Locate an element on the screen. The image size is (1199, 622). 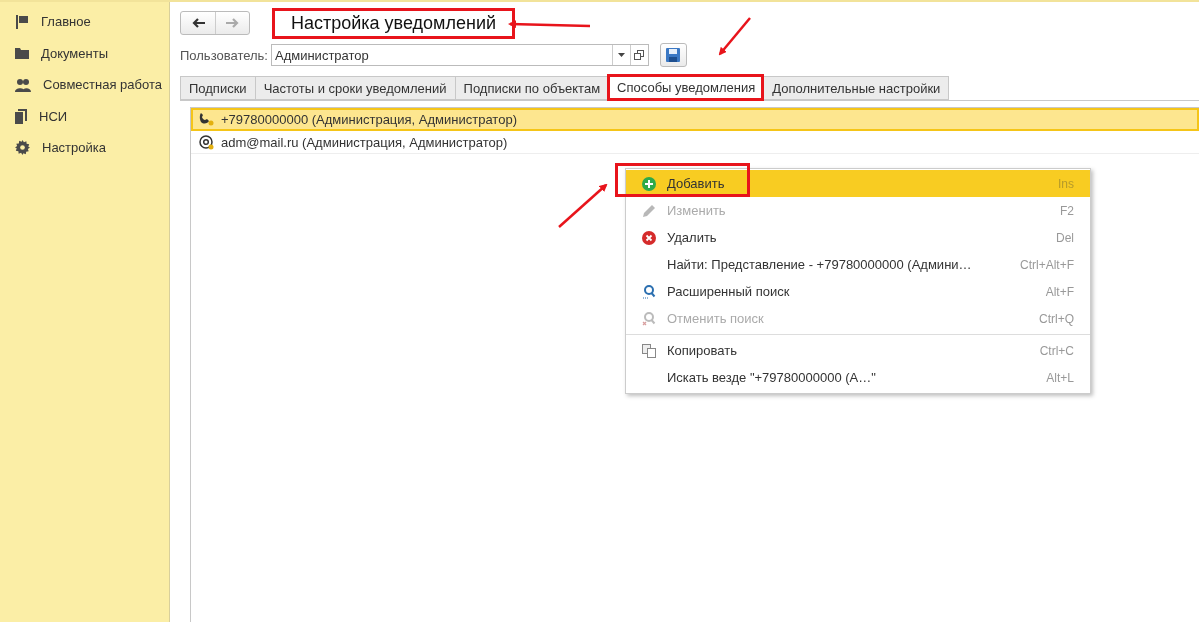
sidebar-item: Главное is located at coordinates (66, 22).